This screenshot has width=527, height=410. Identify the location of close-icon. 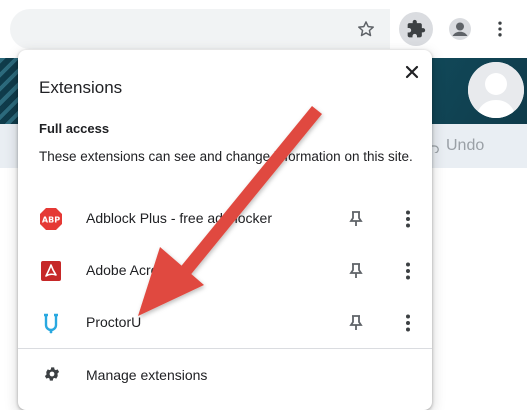
(412, 72).